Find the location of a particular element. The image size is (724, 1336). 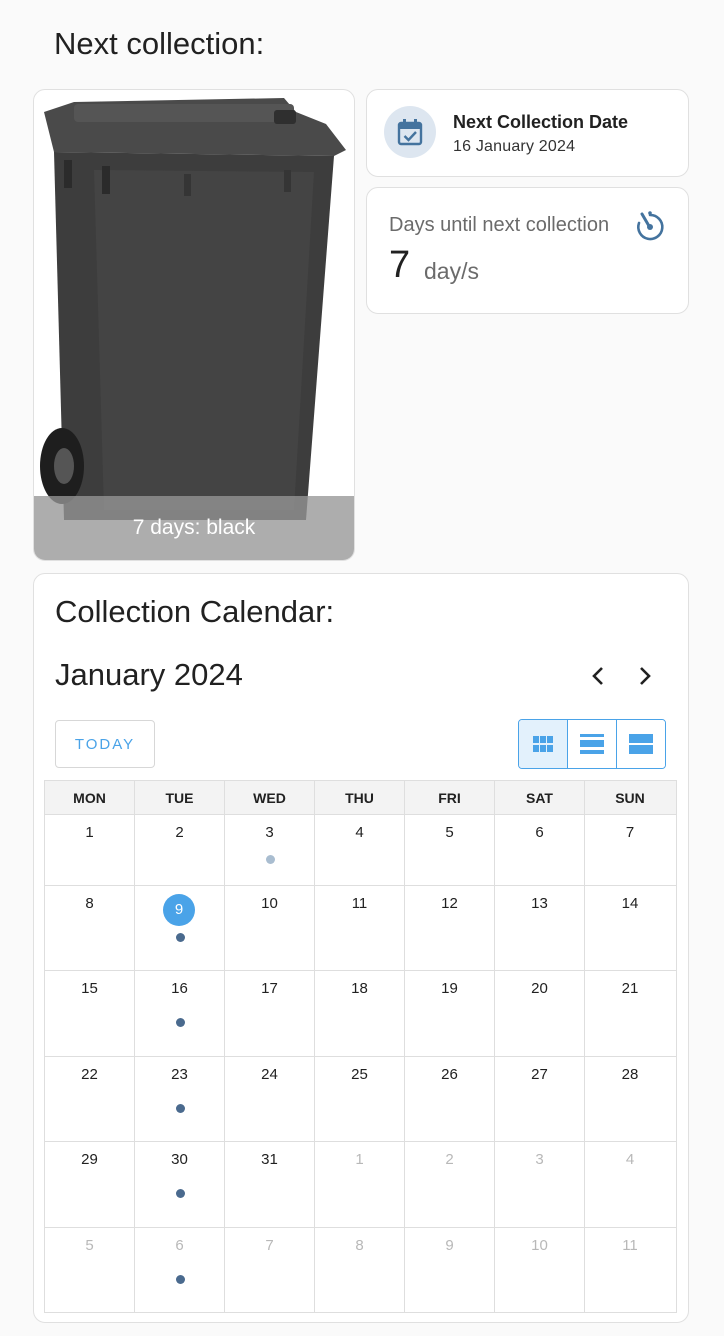

view-switcher is located at coordinates (592, 744).